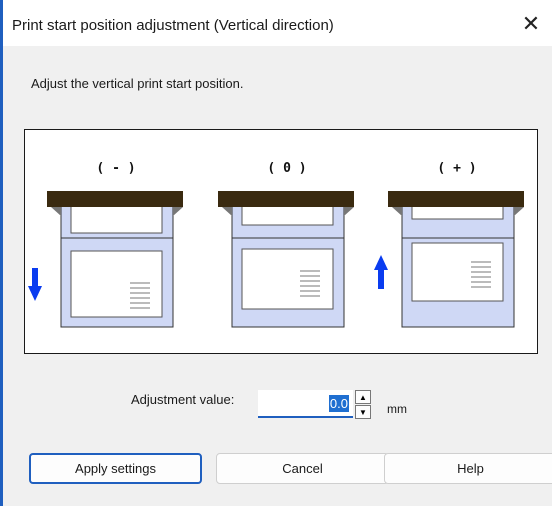 The height and width of the screenshot is (506, 552). What do you see at coordinates (286, 259) in the screenshot?
I see `printer-zero` at bounding box center [286, 259].